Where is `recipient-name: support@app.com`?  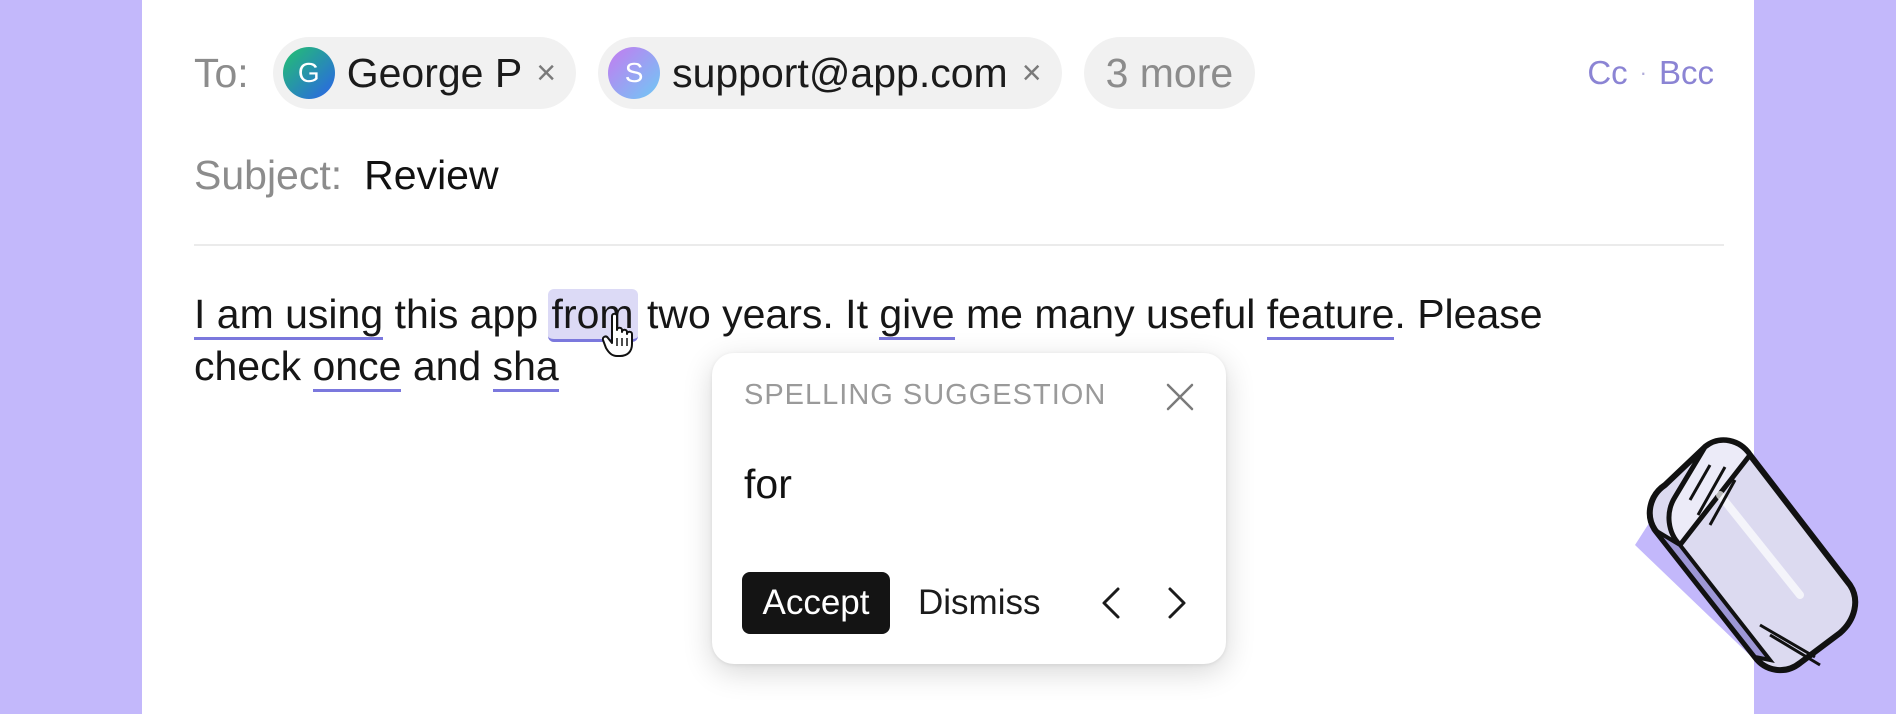 recipient-name: support@app.com is located at coordinates (840, 72).